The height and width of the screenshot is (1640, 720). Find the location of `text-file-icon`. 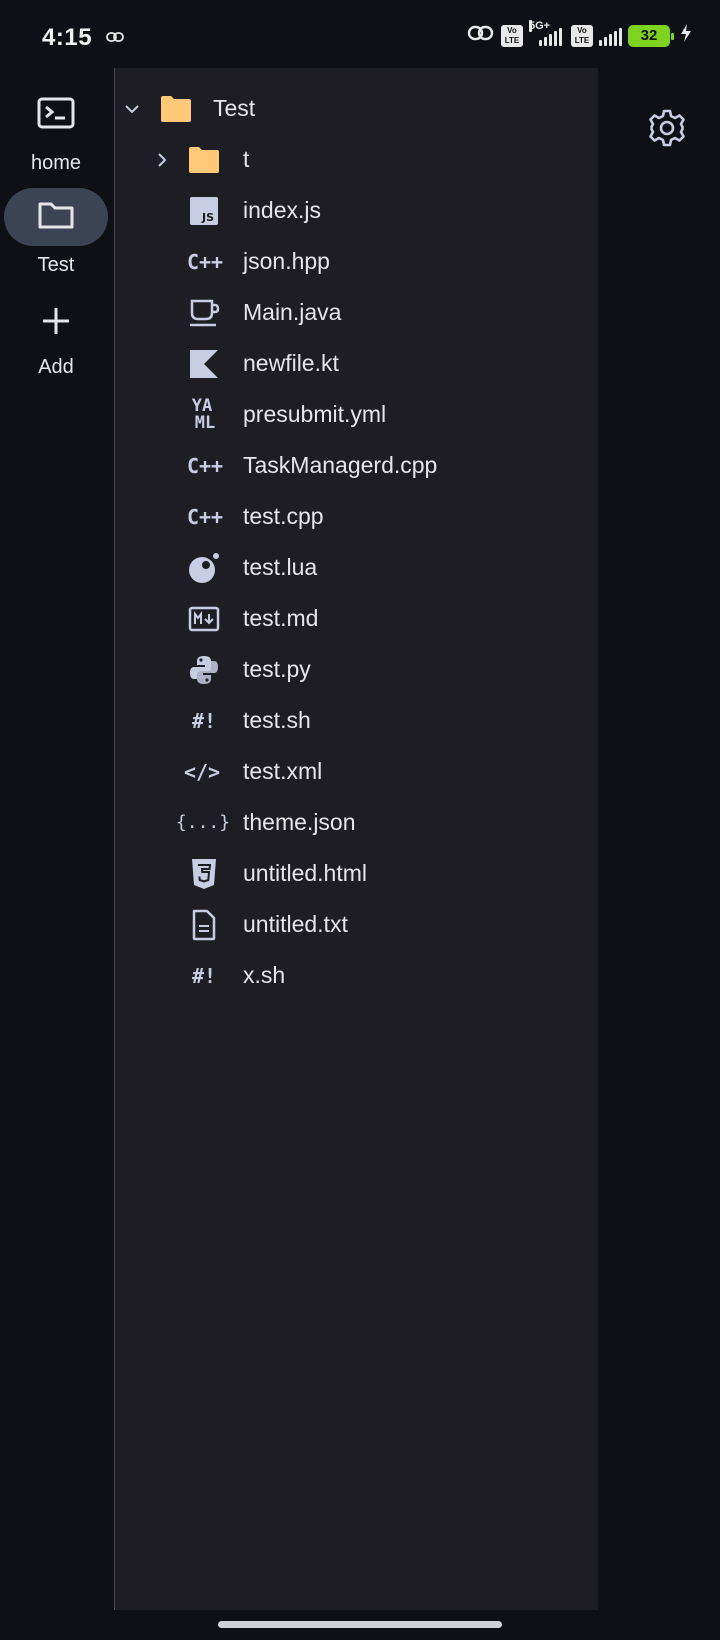

text-file-icon is located at coordinates (204, 925).